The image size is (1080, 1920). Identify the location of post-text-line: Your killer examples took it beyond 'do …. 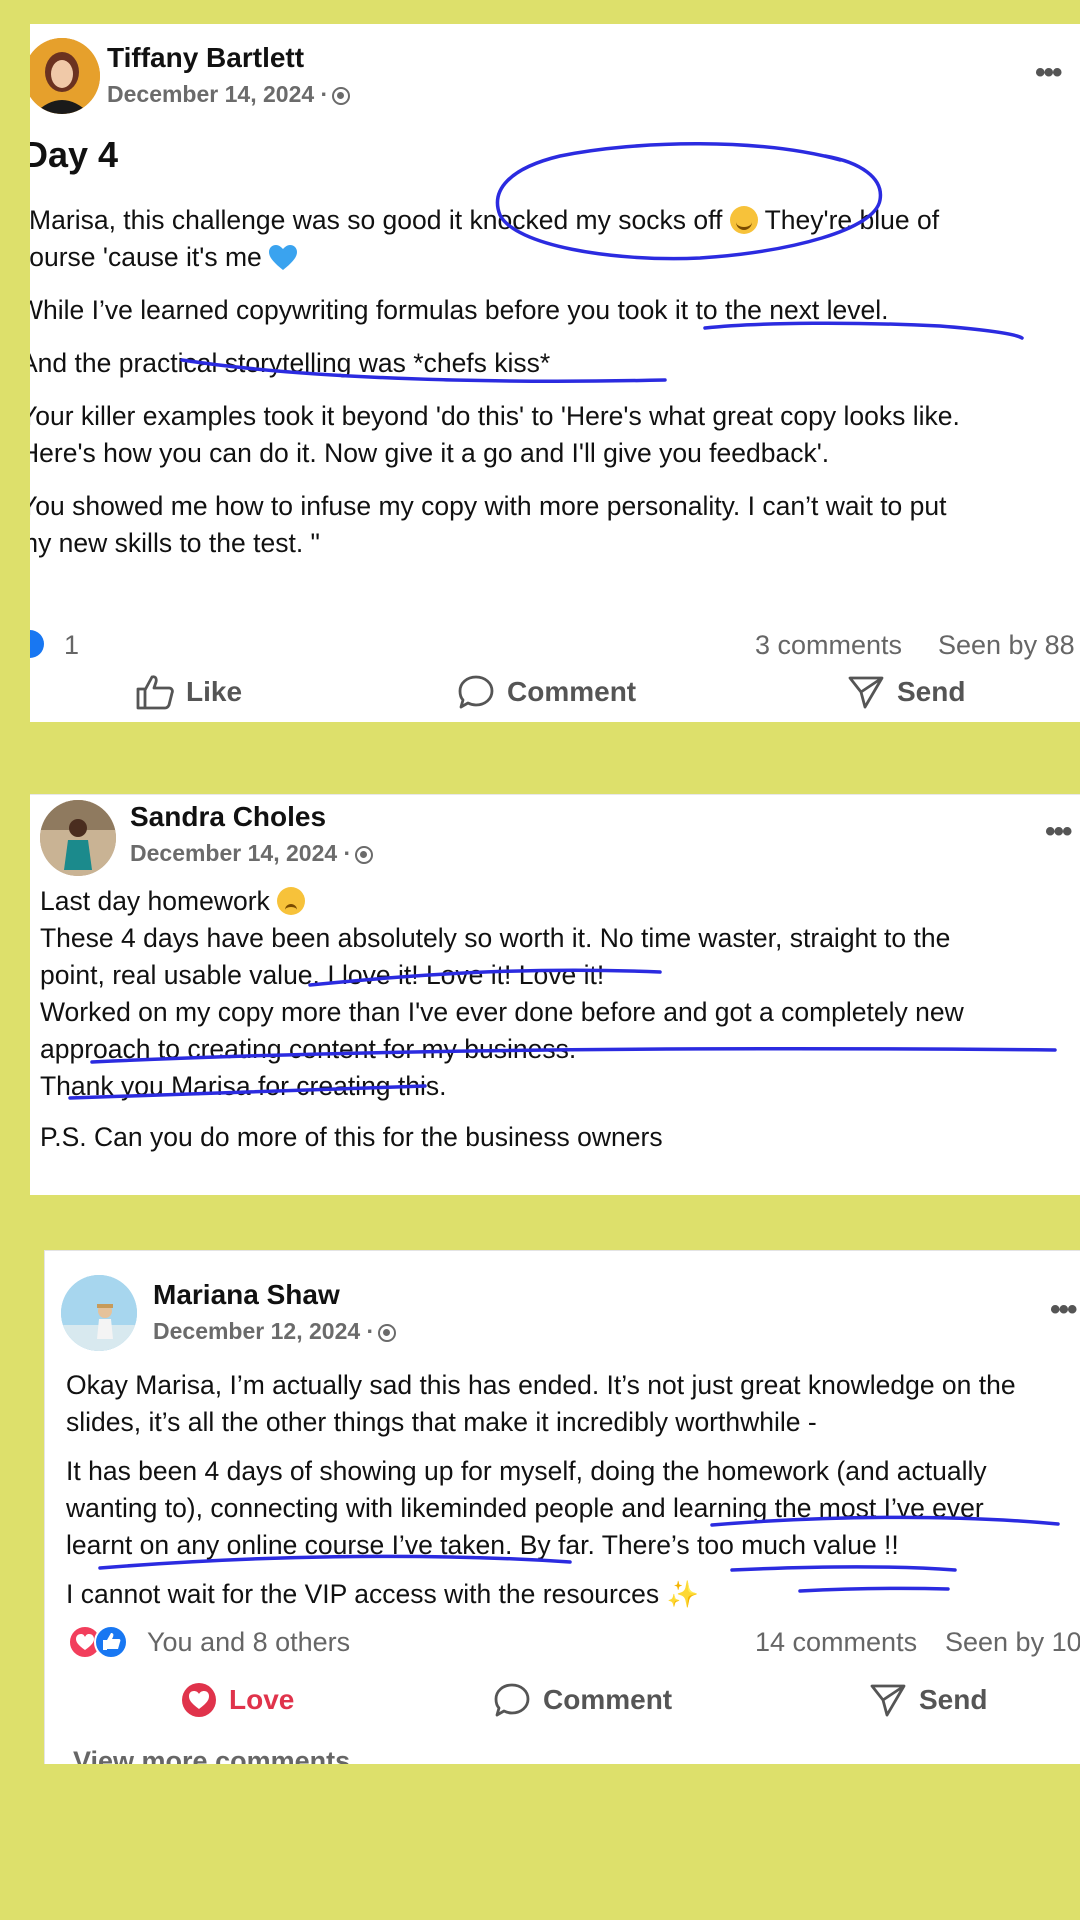
(495, 416).